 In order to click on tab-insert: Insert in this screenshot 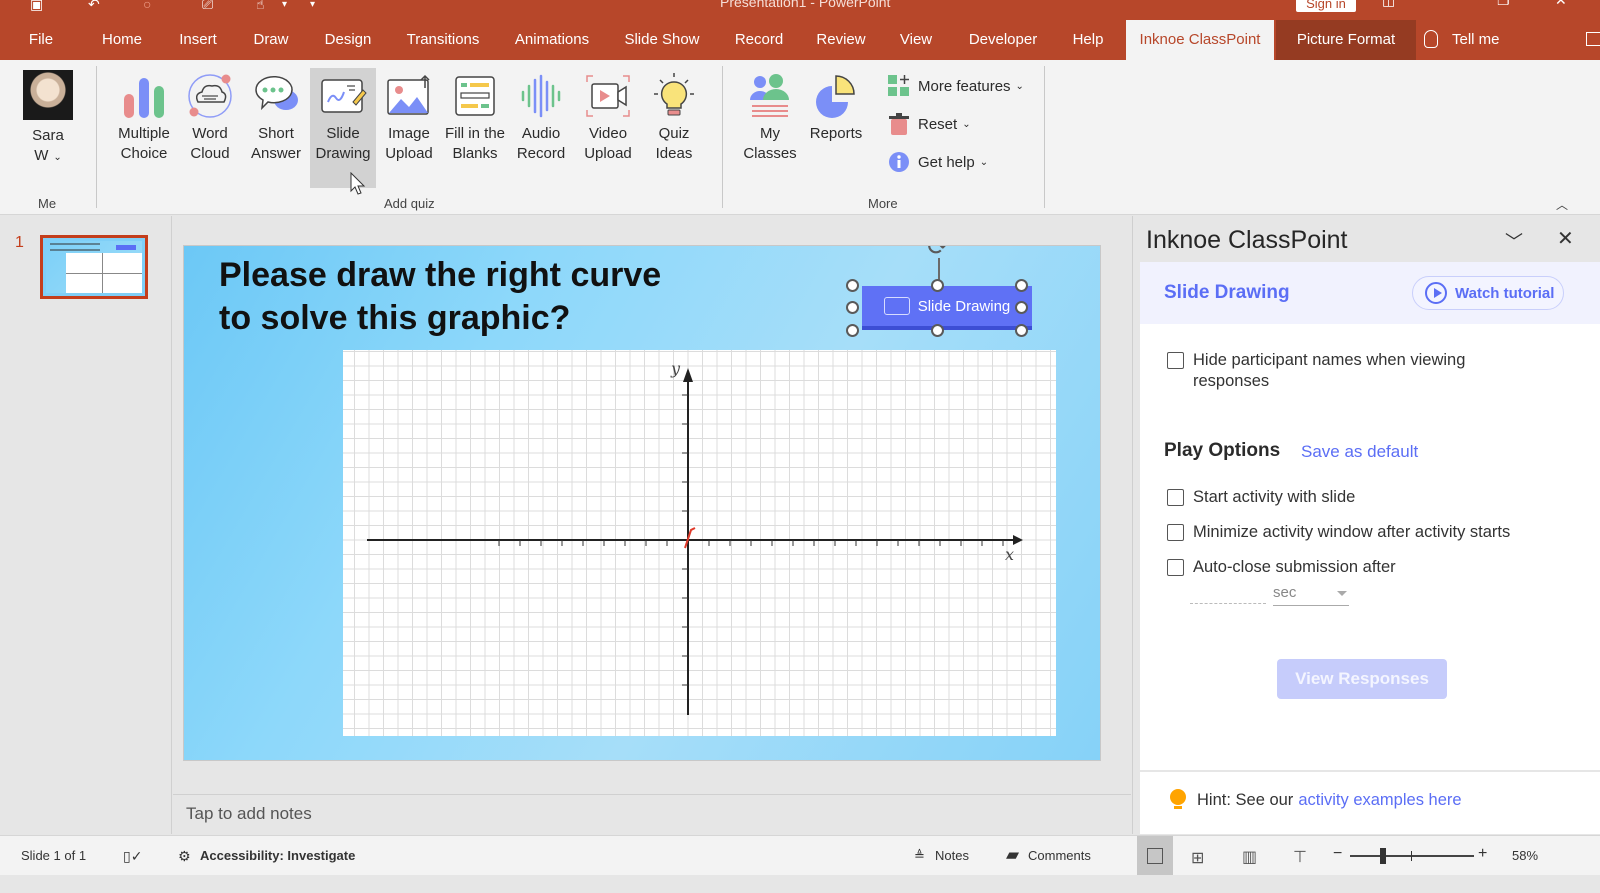, I will do `click(198, 40)`.